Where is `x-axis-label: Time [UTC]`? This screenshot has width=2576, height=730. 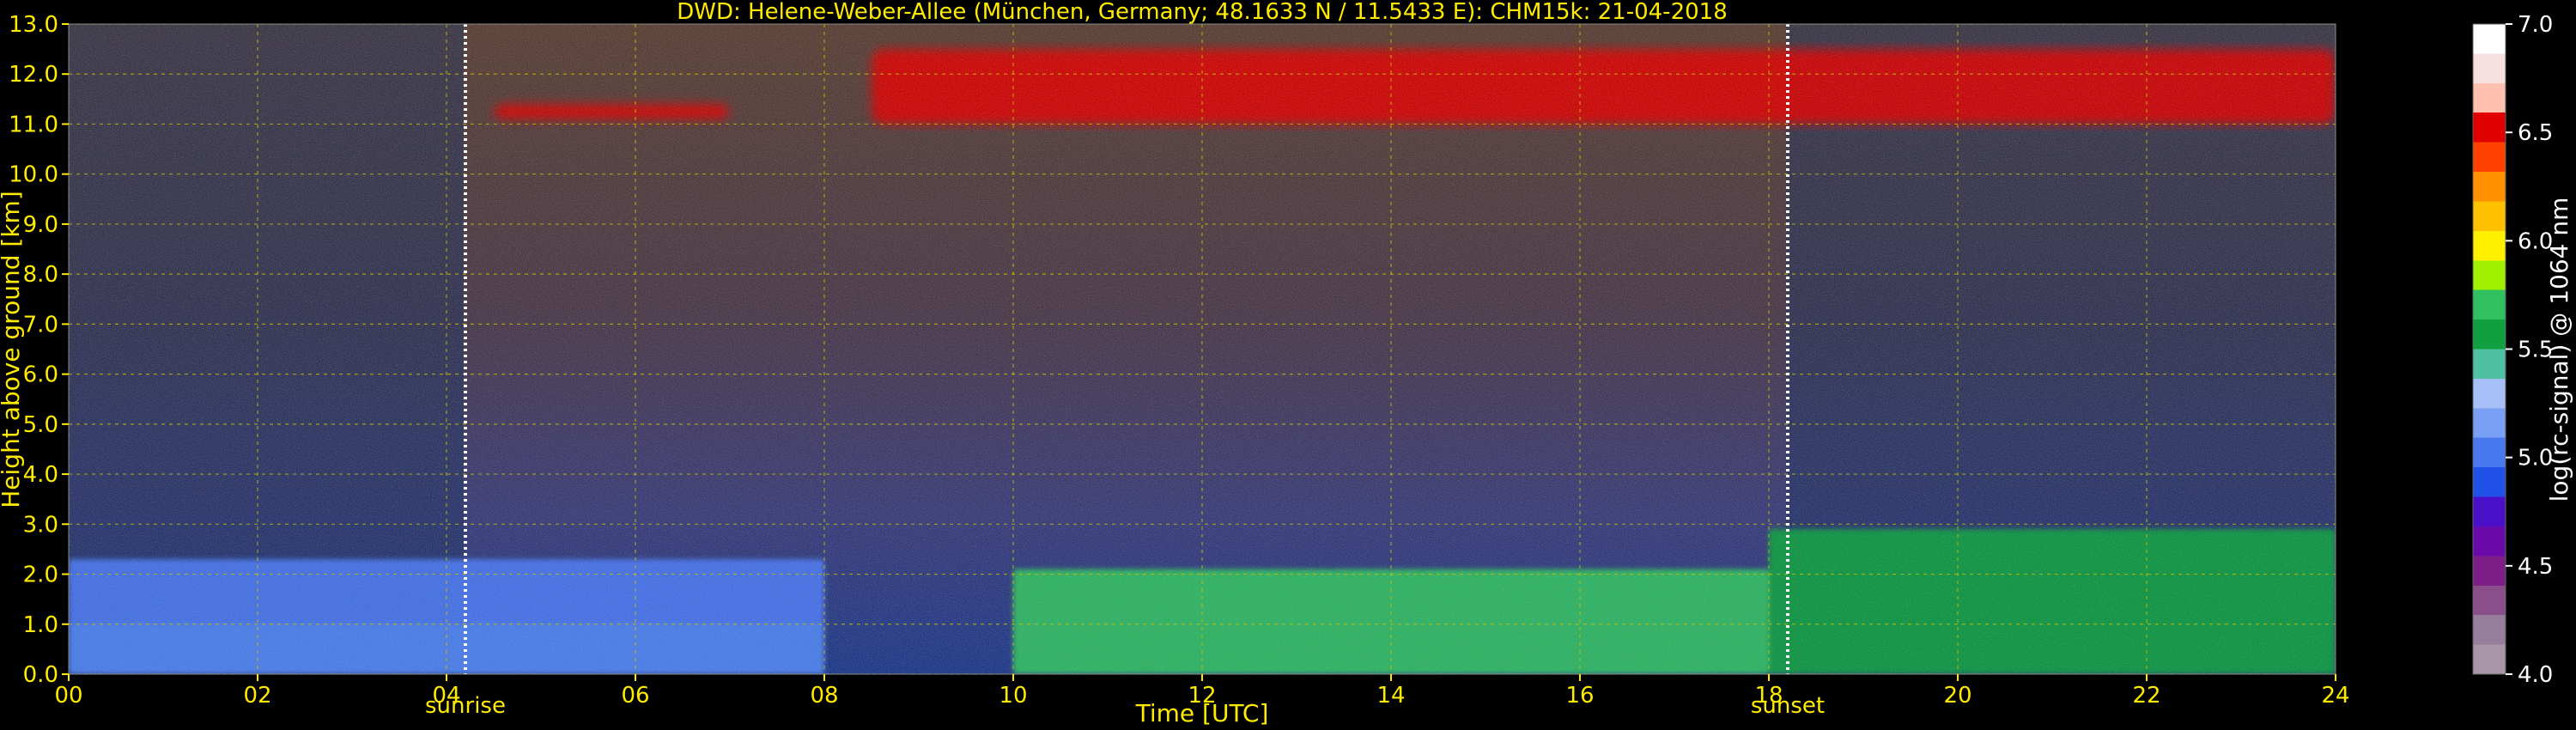 x-axis-label: Time [UTC] is located at coordinates (1202, 713).